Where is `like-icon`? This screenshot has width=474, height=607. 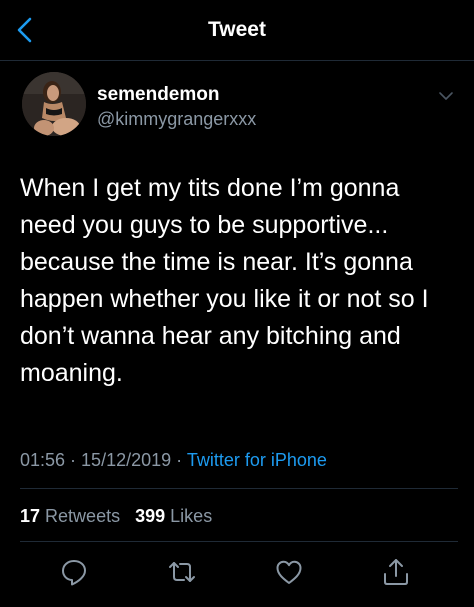
like-icon is located at coordinates (289, 572).